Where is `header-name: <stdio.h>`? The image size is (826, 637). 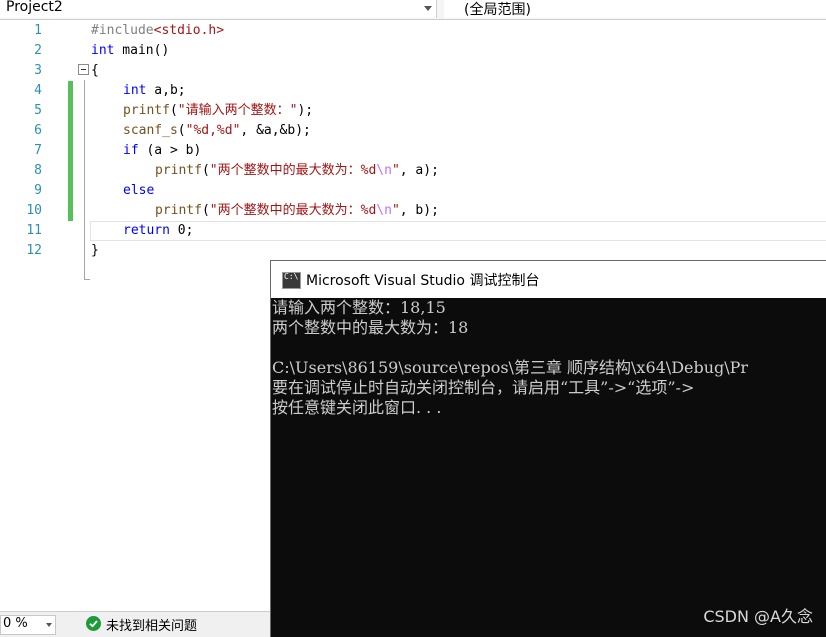
header-name: <stdio.h> is located at coordinates (189, 30).